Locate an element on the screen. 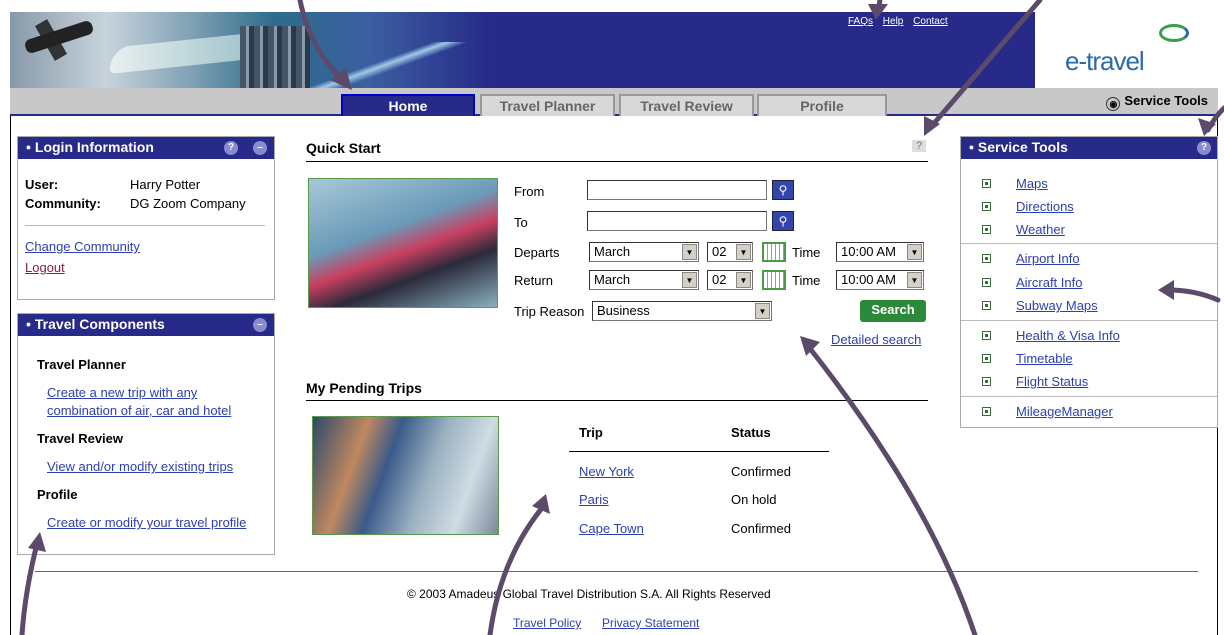  compass-icon: ◉ is located at coordinates (1113, 104).